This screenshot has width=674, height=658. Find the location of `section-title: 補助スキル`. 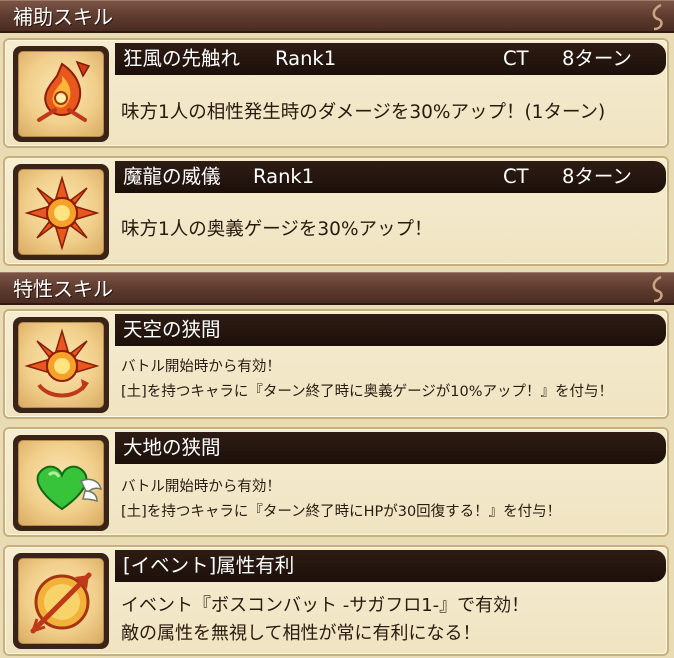

section-title: 補助スキル is located at coordinates (63, 17).